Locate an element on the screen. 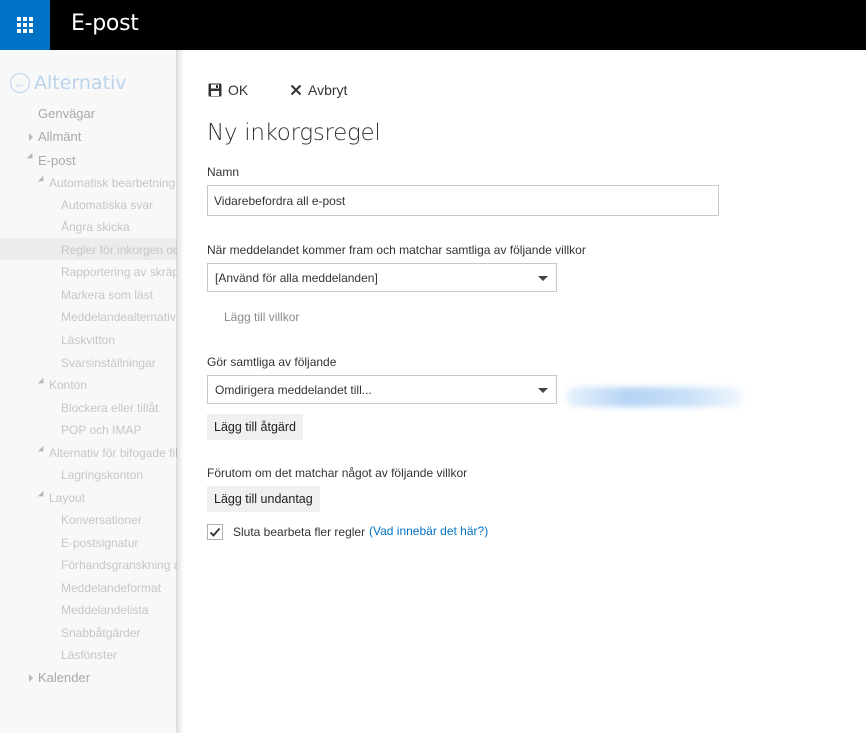 The image size is (866, 733). sidebar-item-genvagar: Genvägar is located at coordinates (66, 113).